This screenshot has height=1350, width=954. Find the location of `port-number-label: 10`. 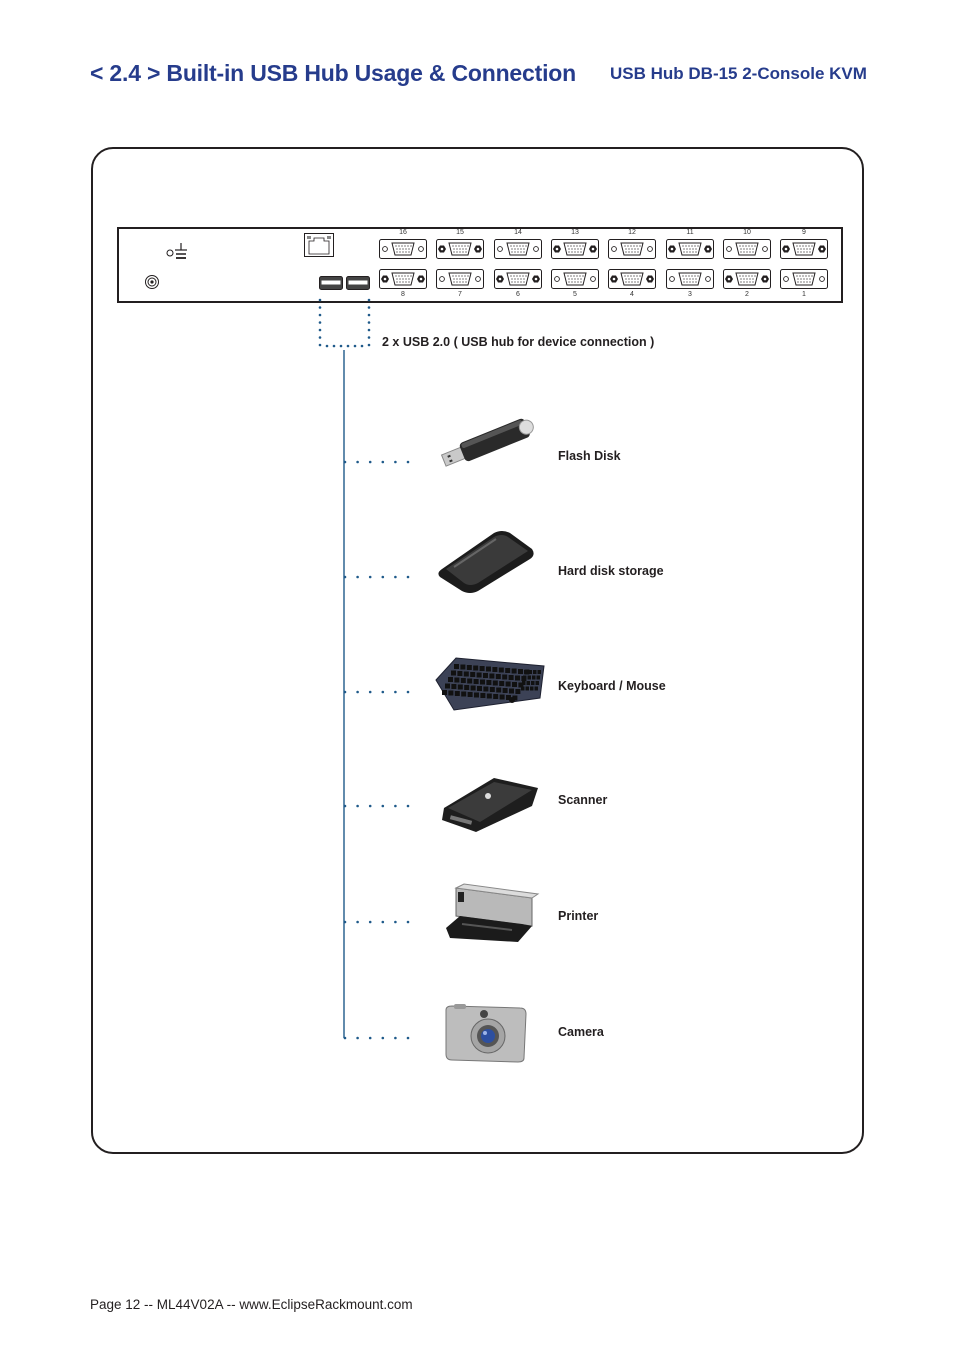

port-number-label: 10 is located at coordinates (747, 232).